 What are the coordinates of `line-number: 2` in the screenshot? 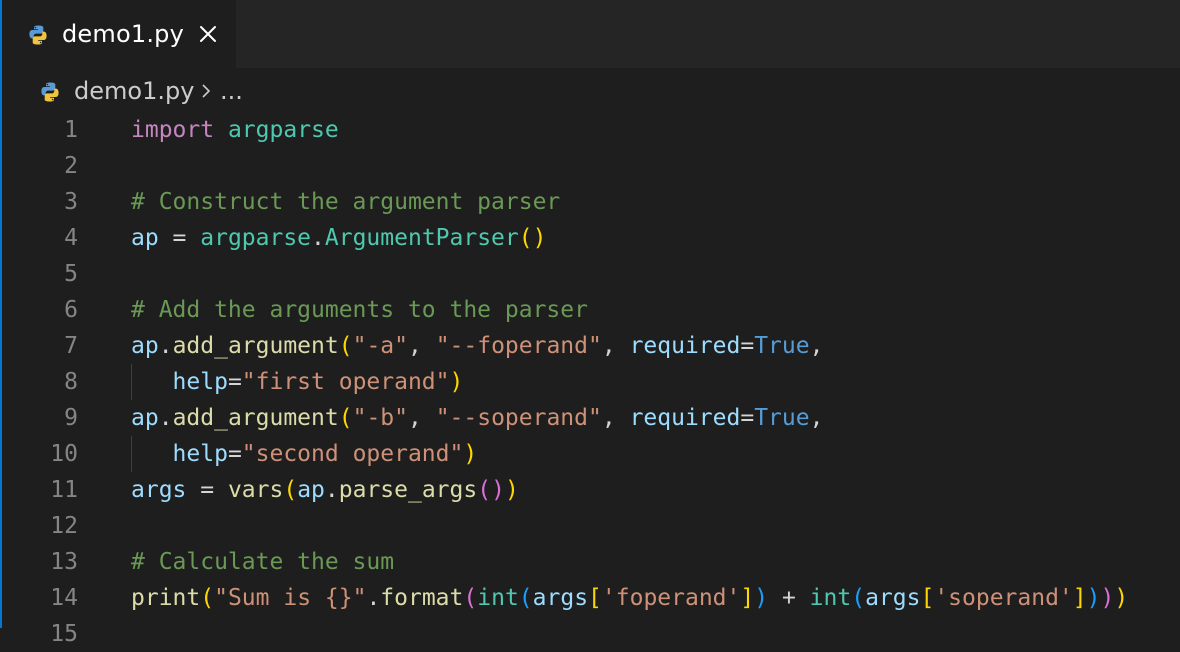 It's located at (71, 166).